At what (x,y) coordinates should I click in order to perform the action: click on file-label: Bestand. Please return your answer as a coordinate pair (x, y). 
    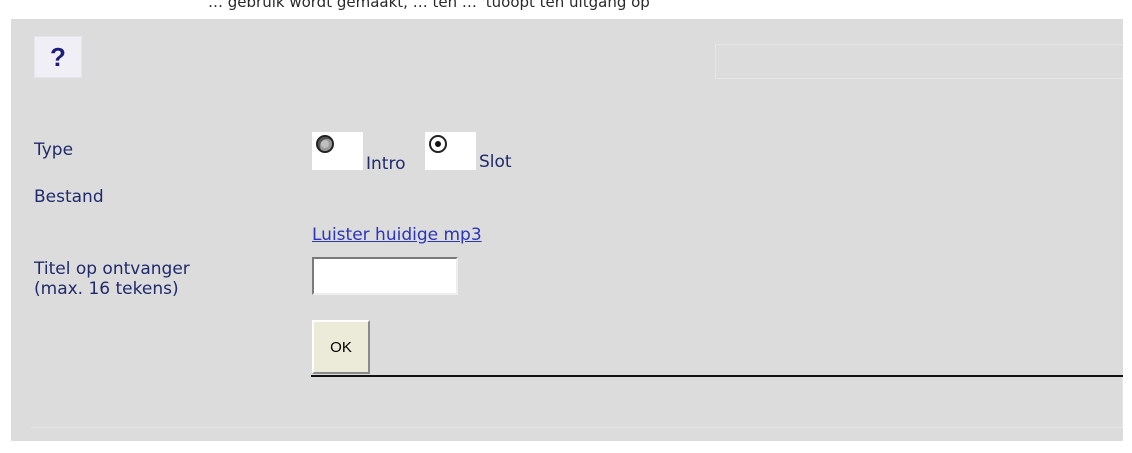
    Looking at the image, I should click on (69, 197).